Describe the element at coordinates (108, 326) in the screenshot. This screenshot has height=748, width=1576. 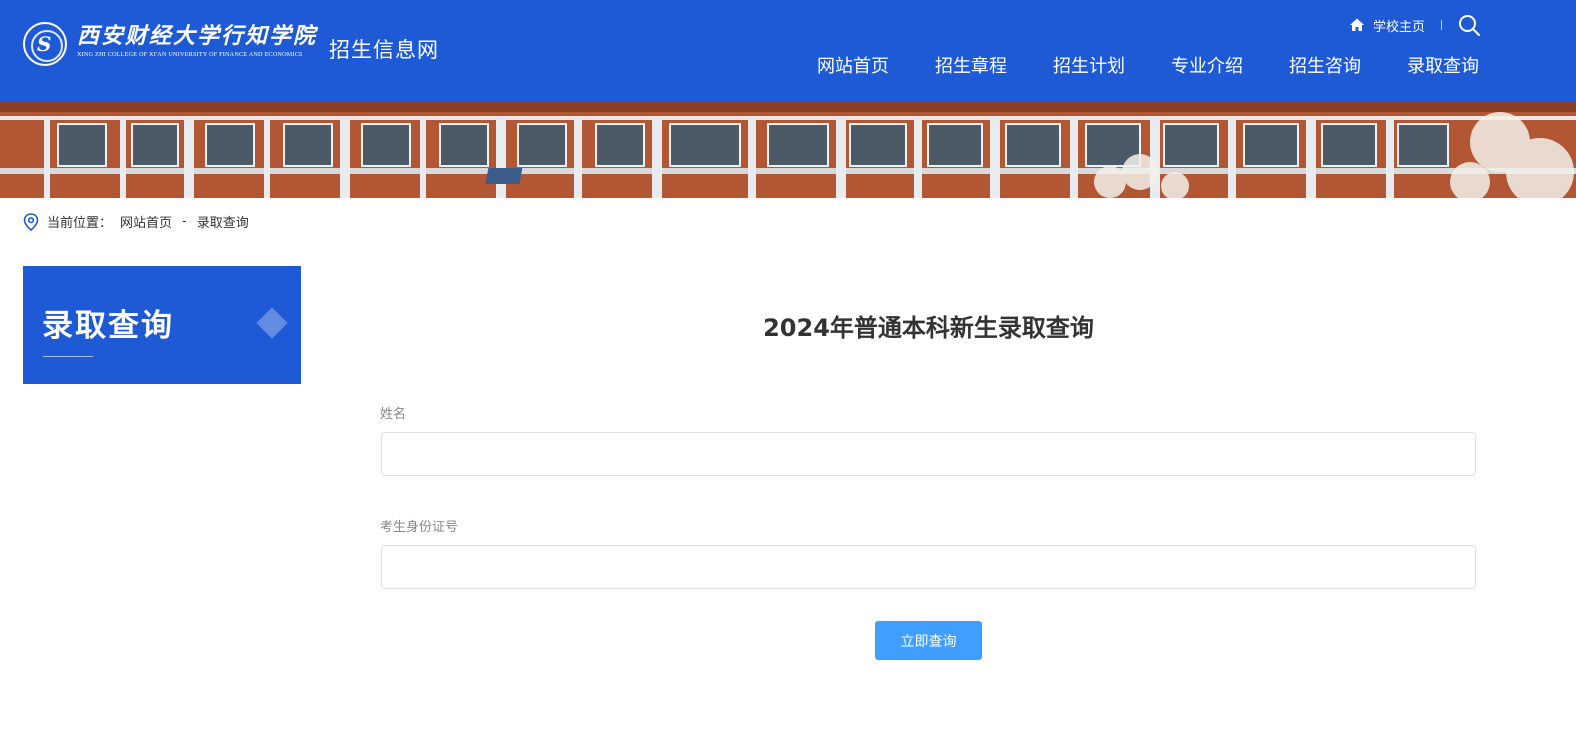
I see `section-title: 录取查询` at that location.